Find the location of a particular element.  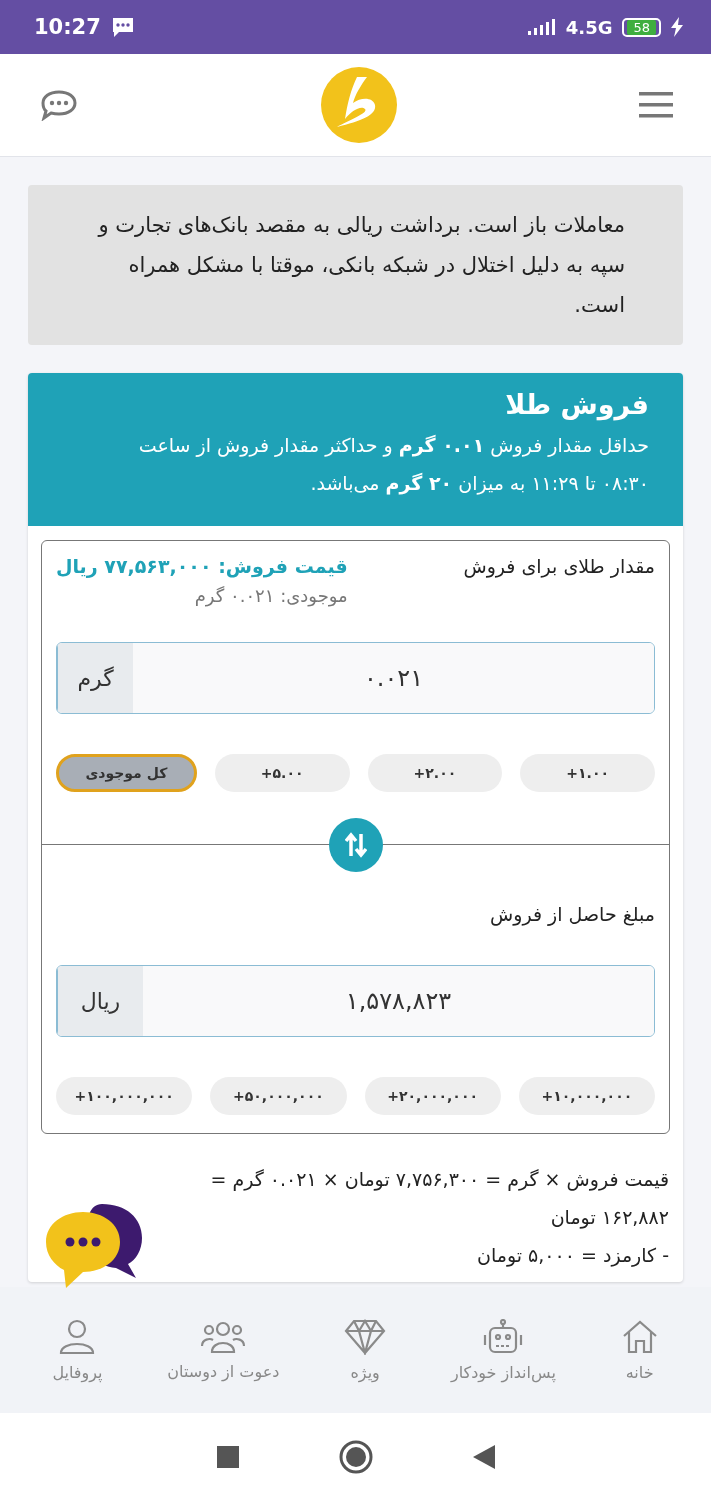

recents-icon is located at coordinates (227, 1456).